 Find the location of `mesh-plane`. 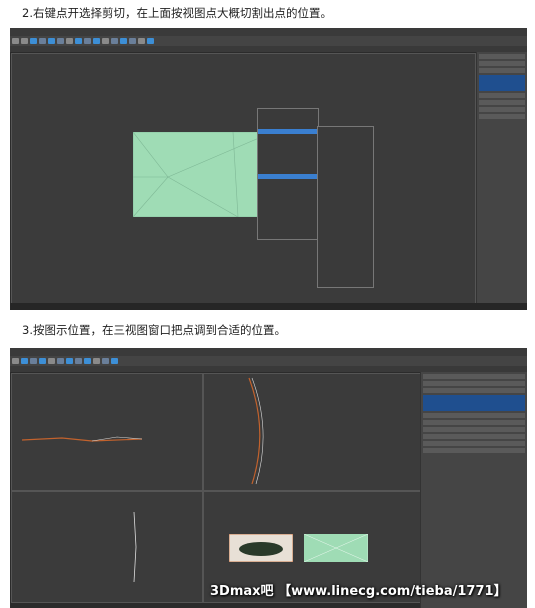

mesh-plane is located at coordinates (203, 174).